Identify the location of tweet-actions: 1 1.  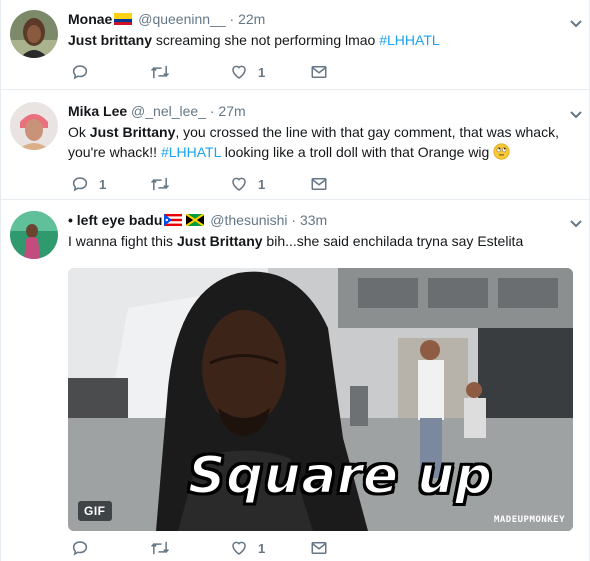
(228, 184).